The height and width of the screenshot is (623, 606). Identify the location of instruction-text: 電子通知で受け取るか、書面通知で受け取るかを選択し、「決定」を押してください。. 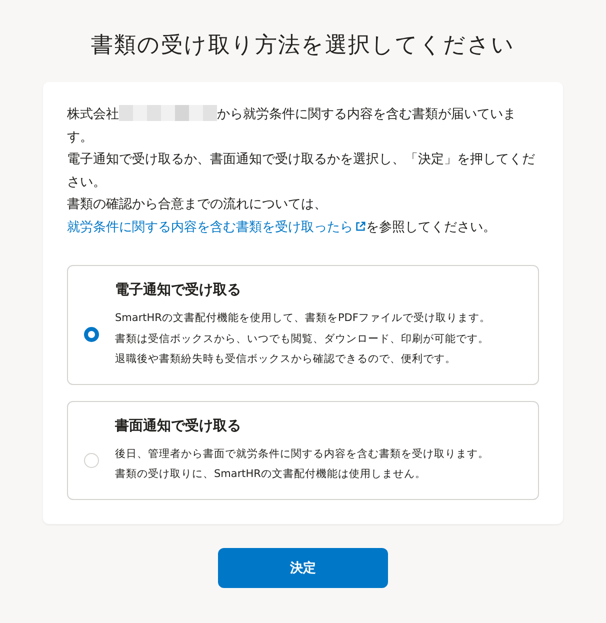
(301, 171).